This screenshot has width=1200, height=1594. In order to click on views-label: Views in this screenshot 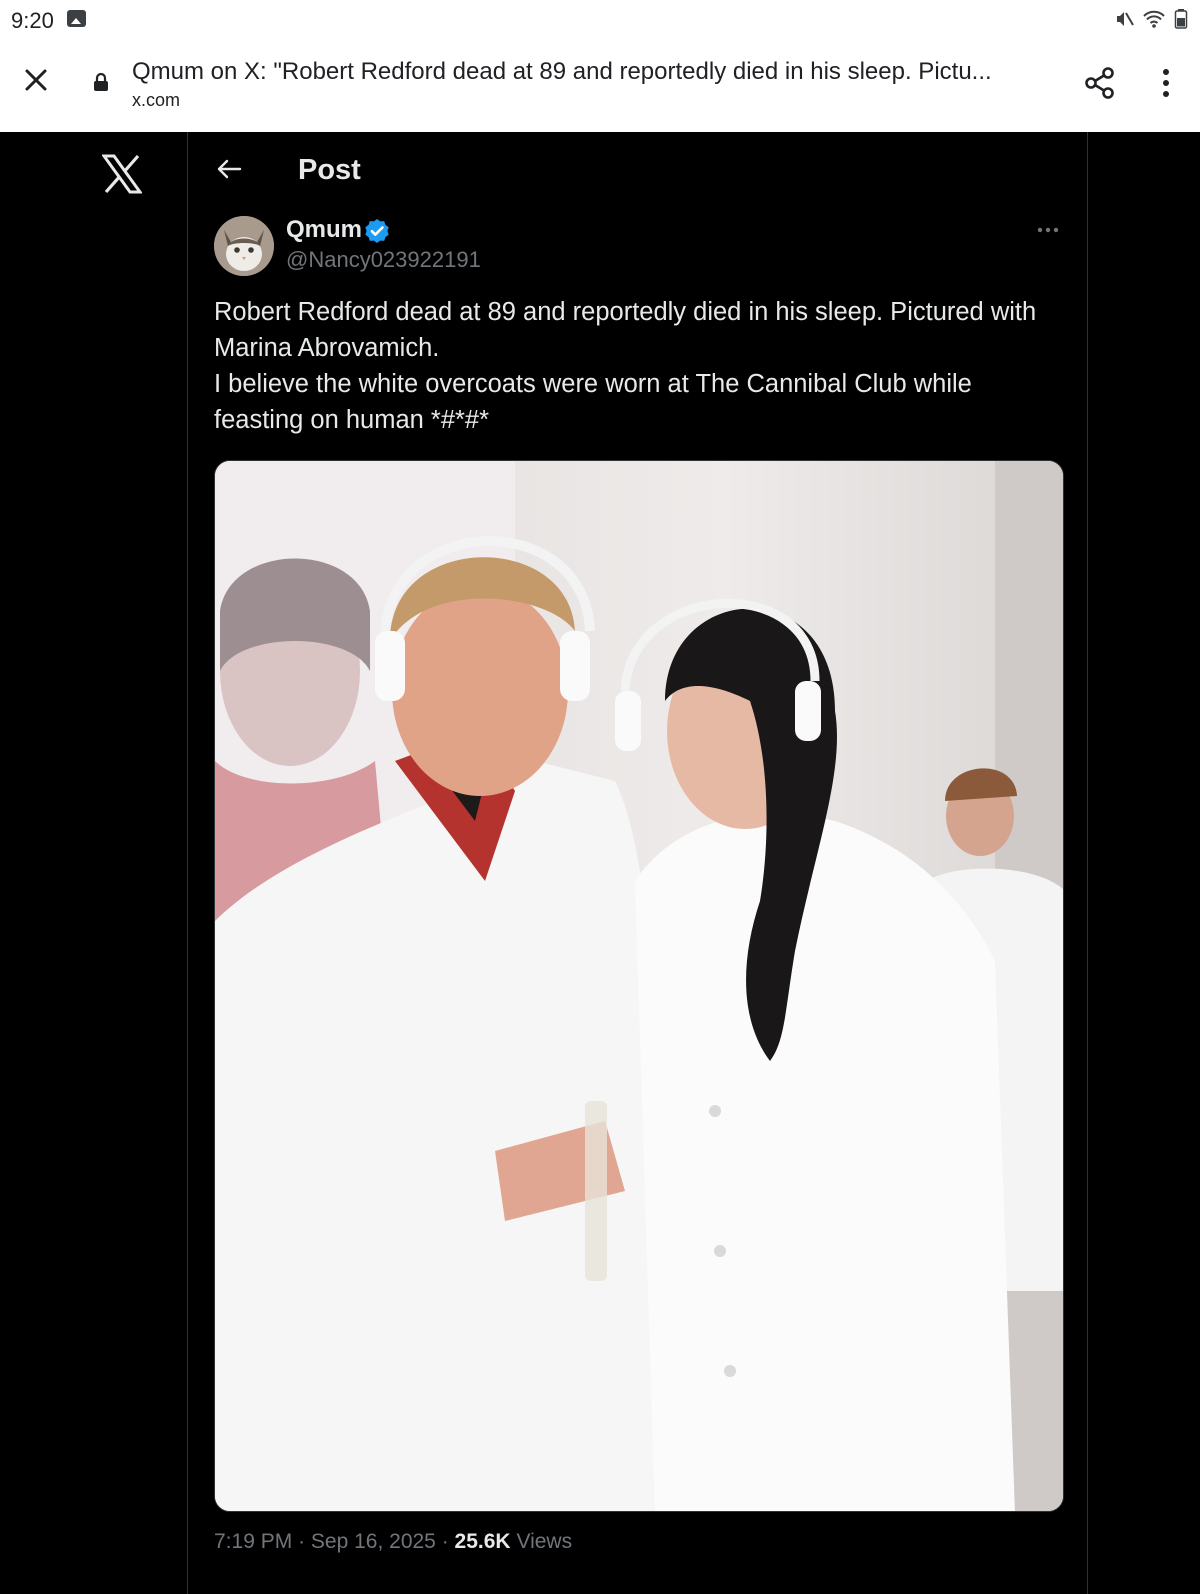, I will do `click(544, 1541)`.